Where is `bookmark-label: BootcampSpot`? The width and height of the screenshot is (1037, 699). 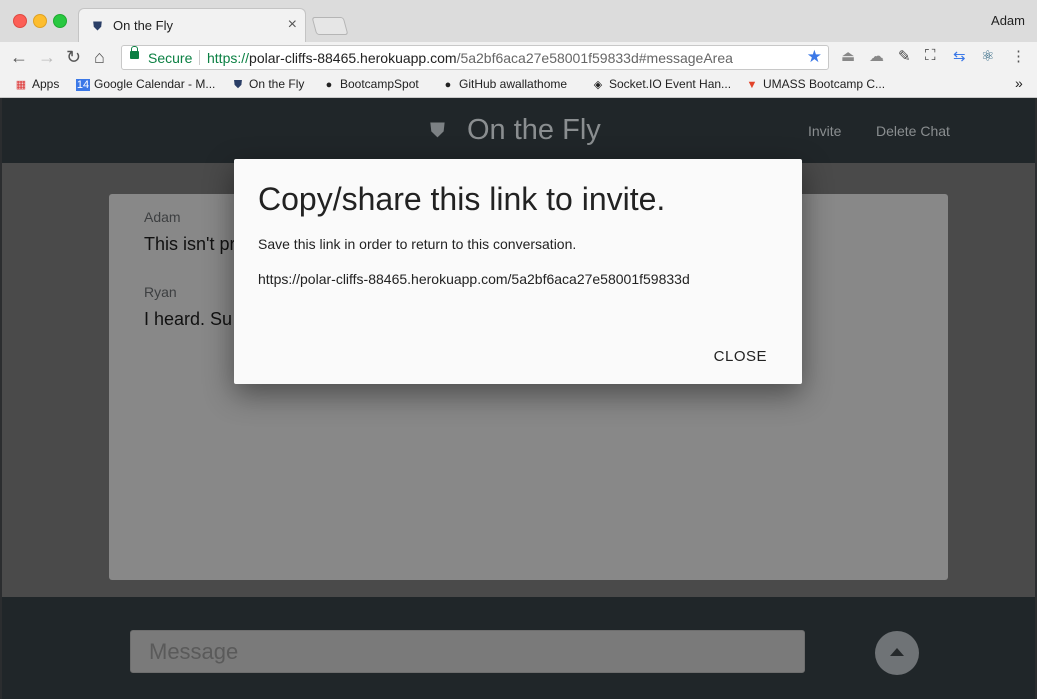 bookmark-label: BootcampSpot is located at coordinates (379, 84).